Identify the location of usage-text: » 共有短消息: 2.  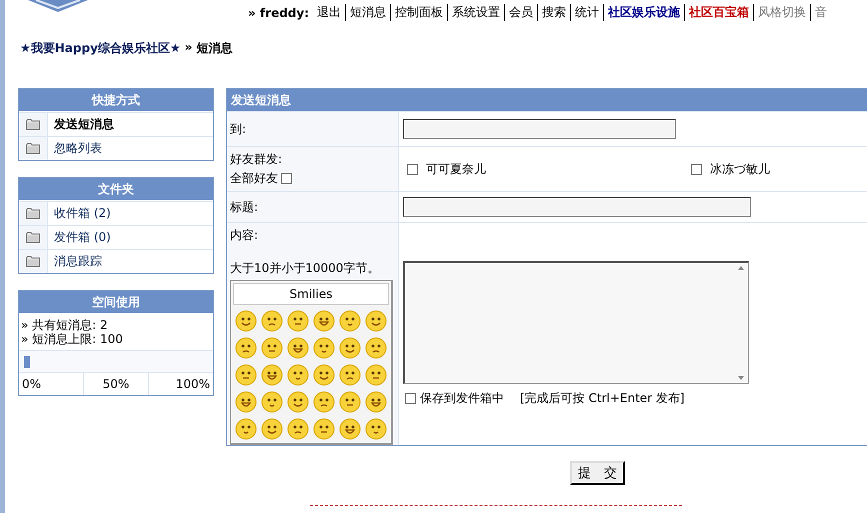
(65, 325).